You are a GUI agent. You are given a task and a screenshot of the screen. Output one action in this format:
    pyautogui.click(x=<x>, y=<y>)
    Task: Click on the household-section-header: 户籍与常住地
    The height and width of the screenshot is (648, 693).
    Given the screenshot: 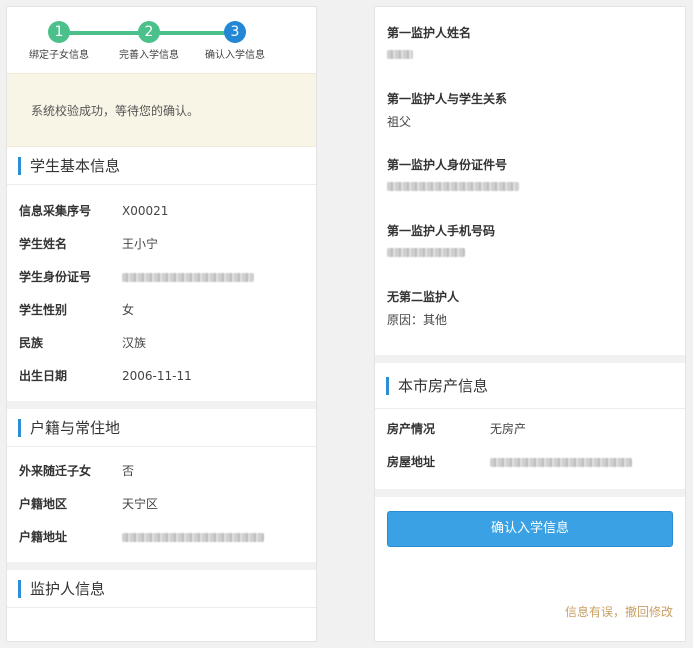 What is the action you would take?
    pyautogui.click(x=161, y=428)
    